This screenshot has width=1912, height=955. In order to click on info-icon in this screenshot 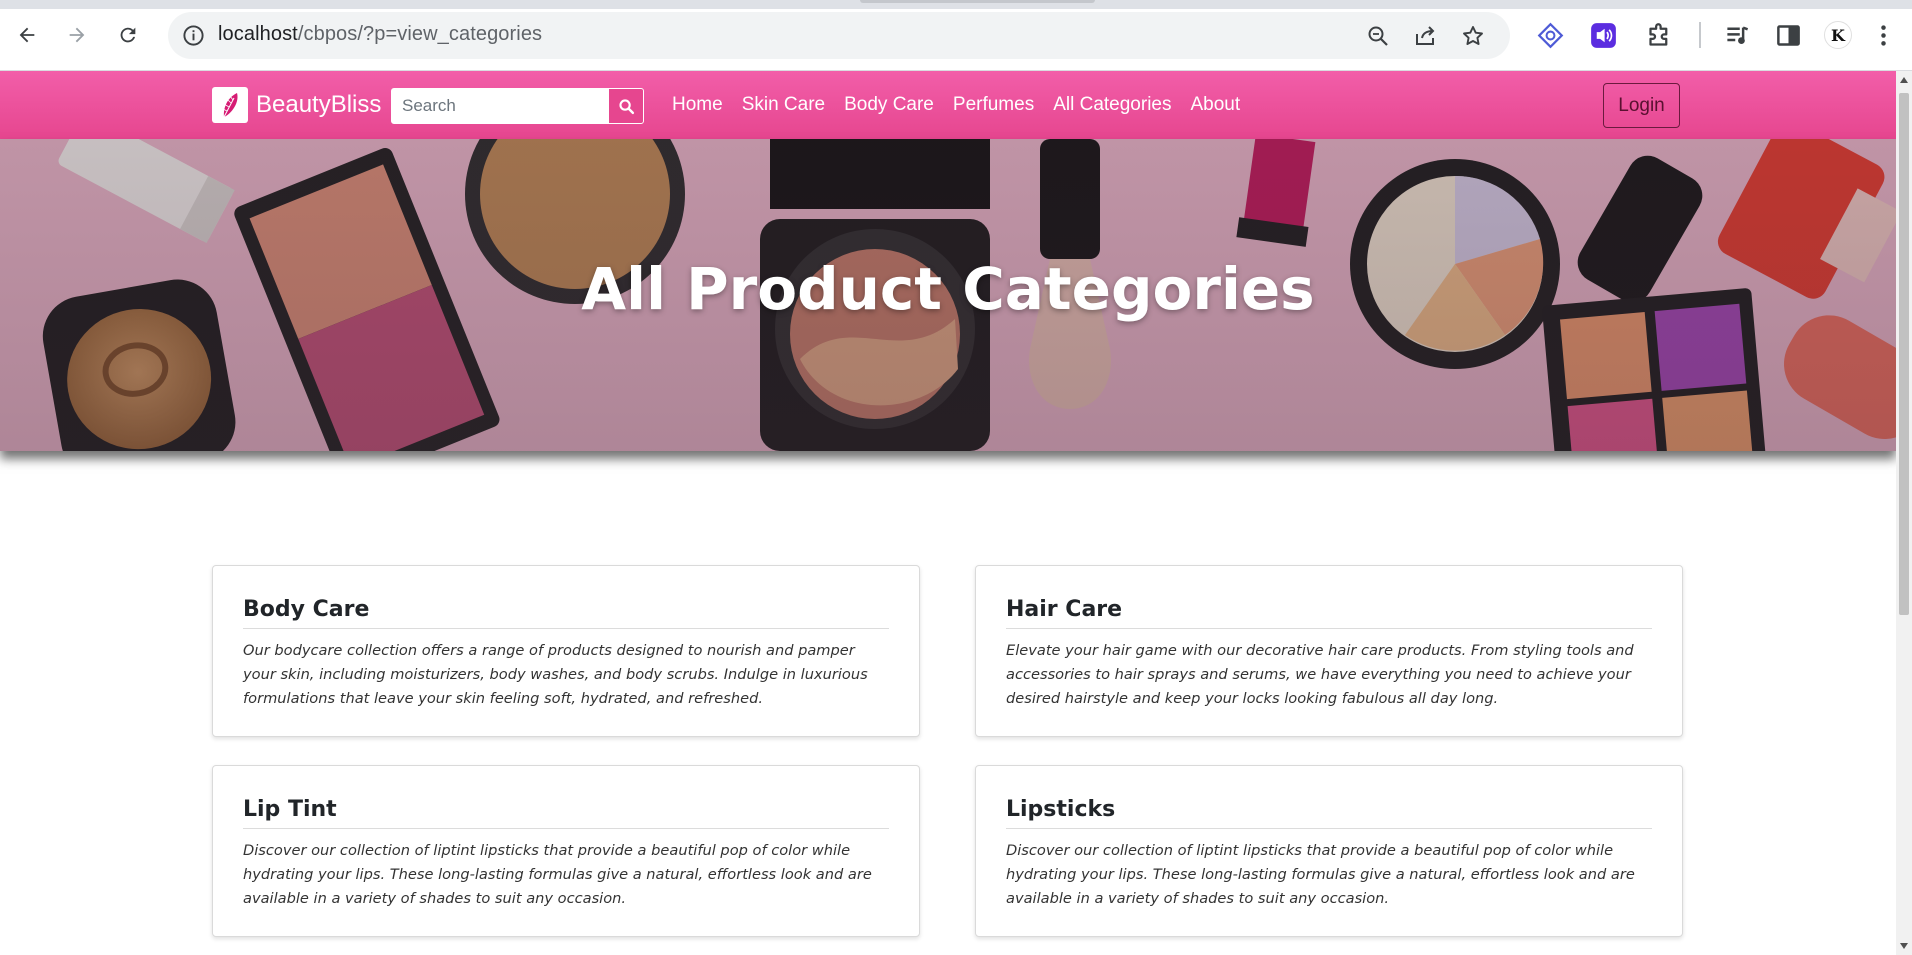, I will do `click(193, 35)`.